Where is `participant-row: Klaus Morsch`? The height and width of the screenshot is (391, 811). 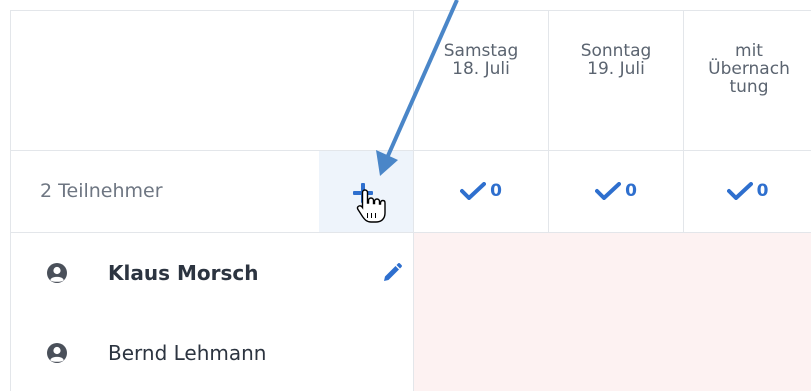 participant-row: Klaus Morsch is located at coordinates (152, 273).